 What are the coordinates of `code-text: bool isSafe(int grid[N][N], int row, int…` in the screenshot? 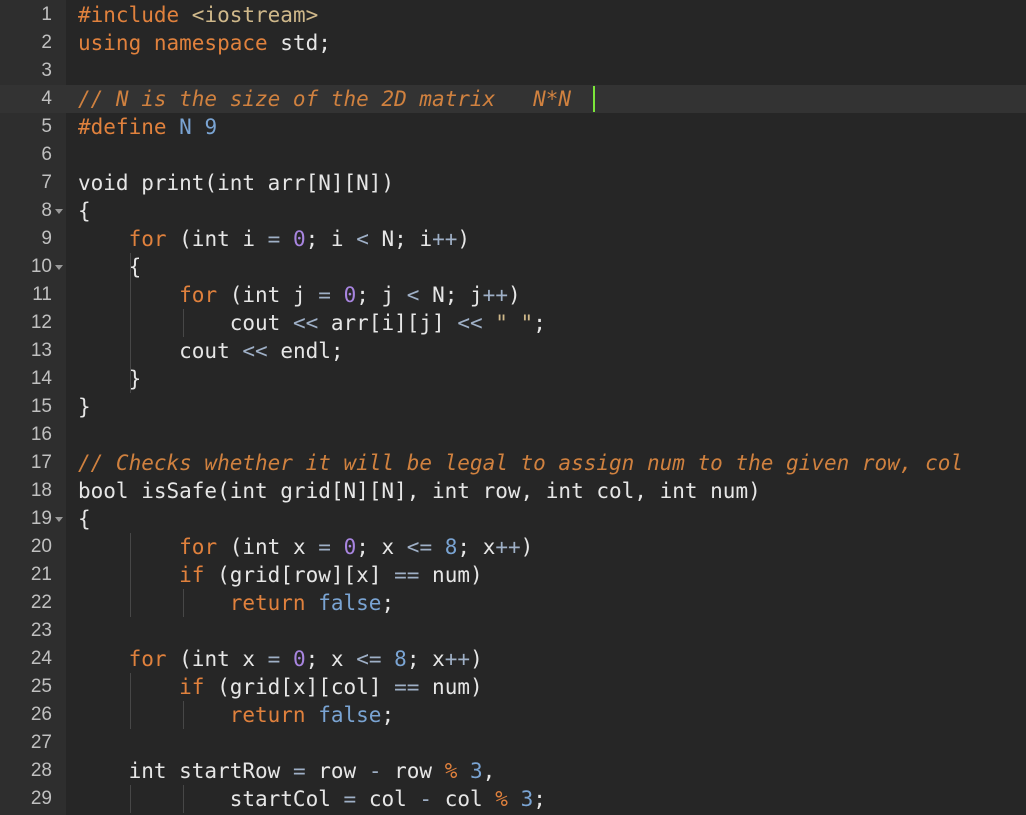 It's located at (419, 491).